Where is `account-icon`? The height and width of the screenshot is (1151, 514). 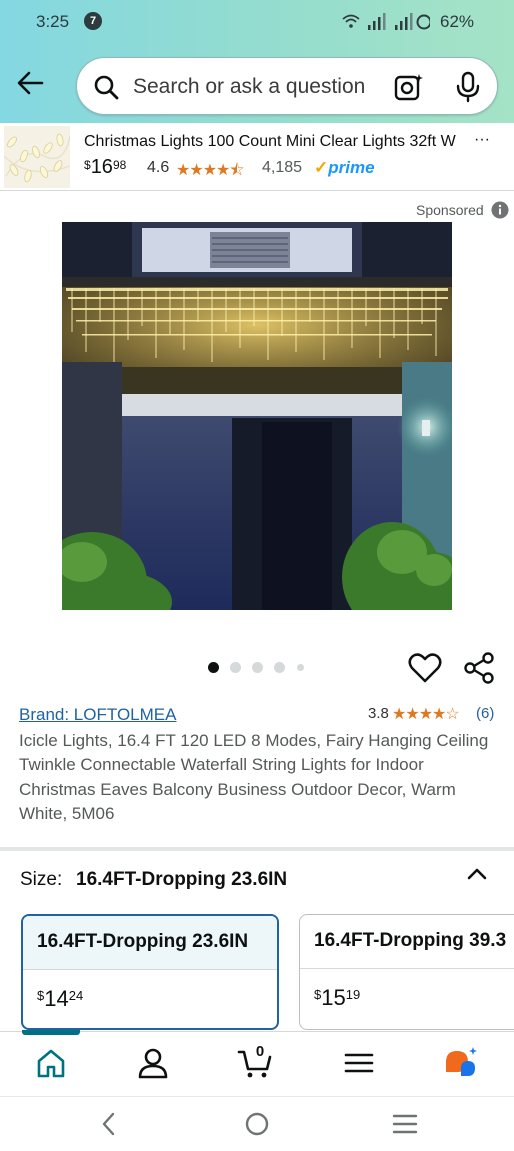 account-icon is located at coordinates (153, 1063).